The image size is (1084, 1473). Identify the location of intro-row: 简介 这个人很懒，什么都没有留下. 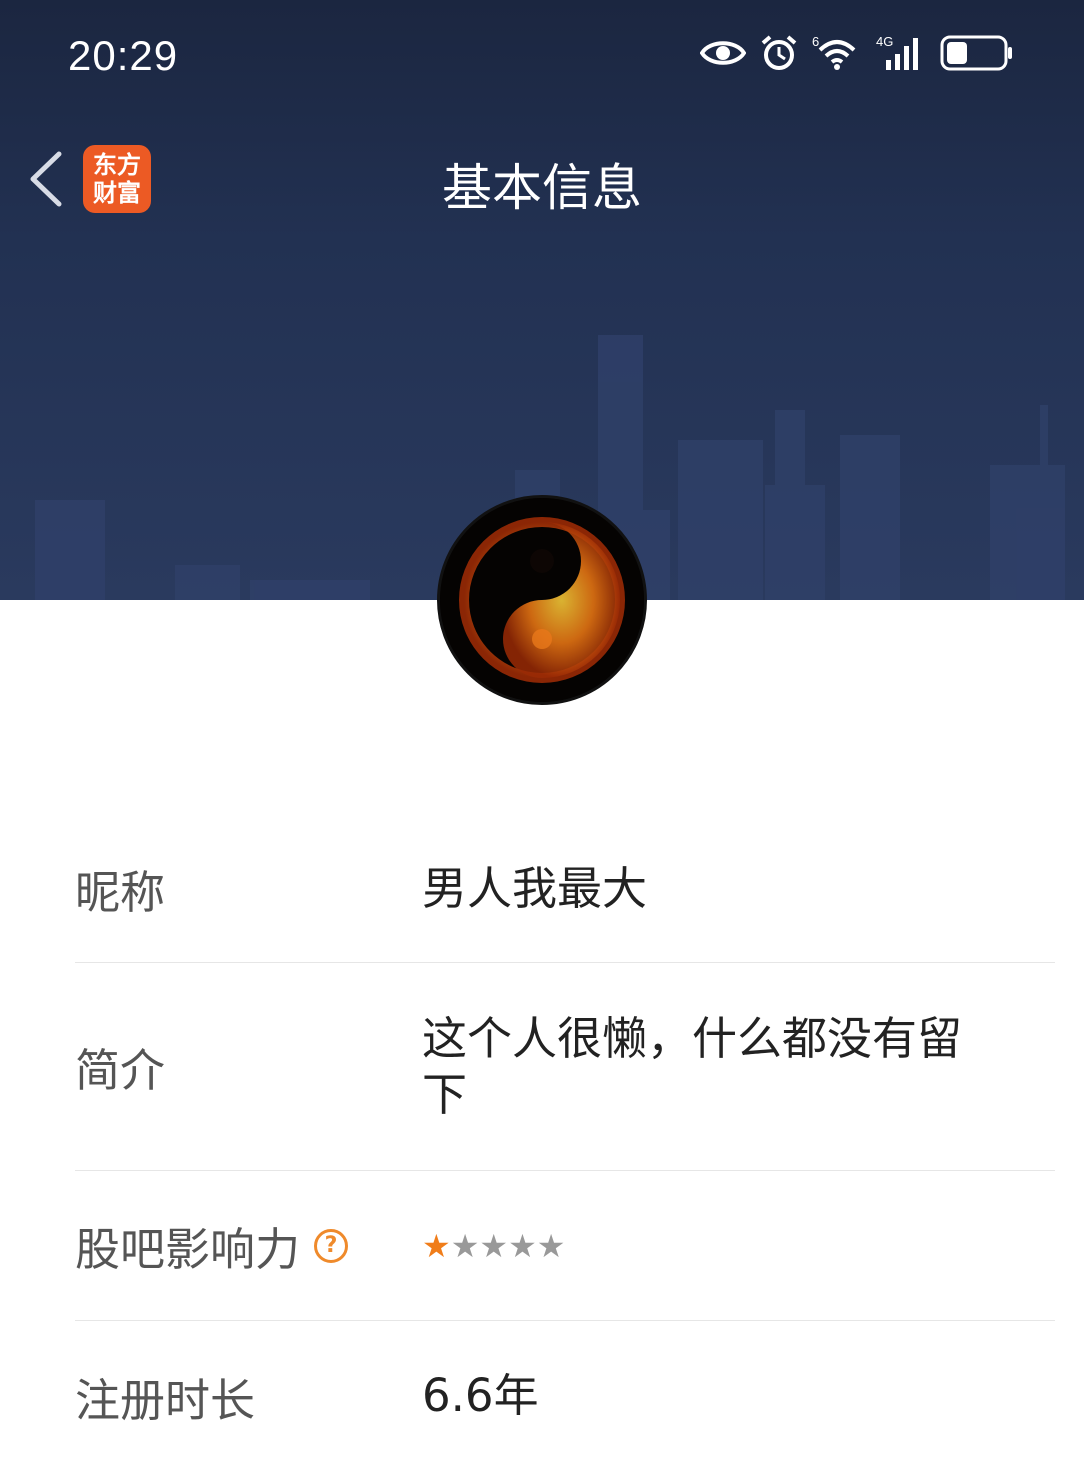
(565, 1067).